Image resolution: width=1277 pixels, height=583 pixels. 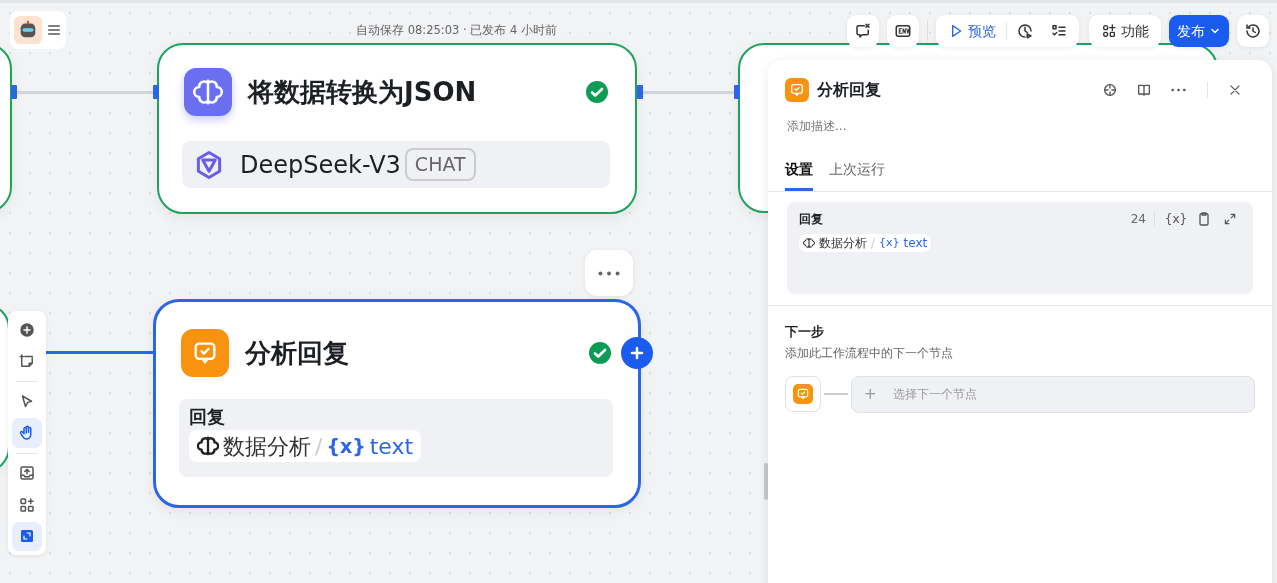 What do you see at coordinates (27, 473) in the screenshot?
I see `tray-icon` at bounding box center [27, 473].